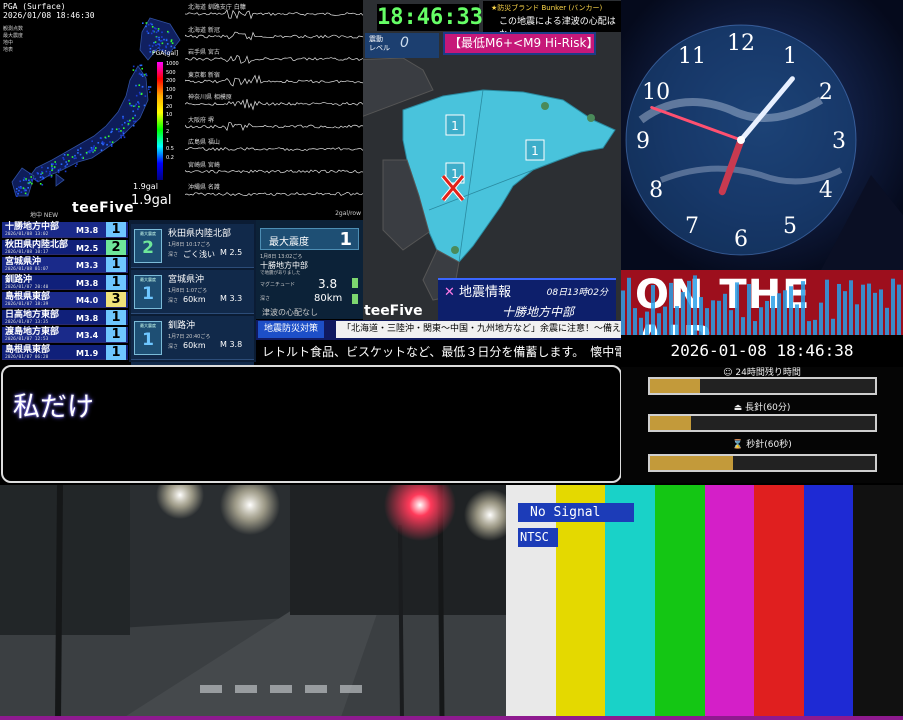 The image size is (903, 720). What do you see at coordinates (311, 424) in the screenshot?
I see `subtitle-box: 私だけ` at bounding box center [311, 424].